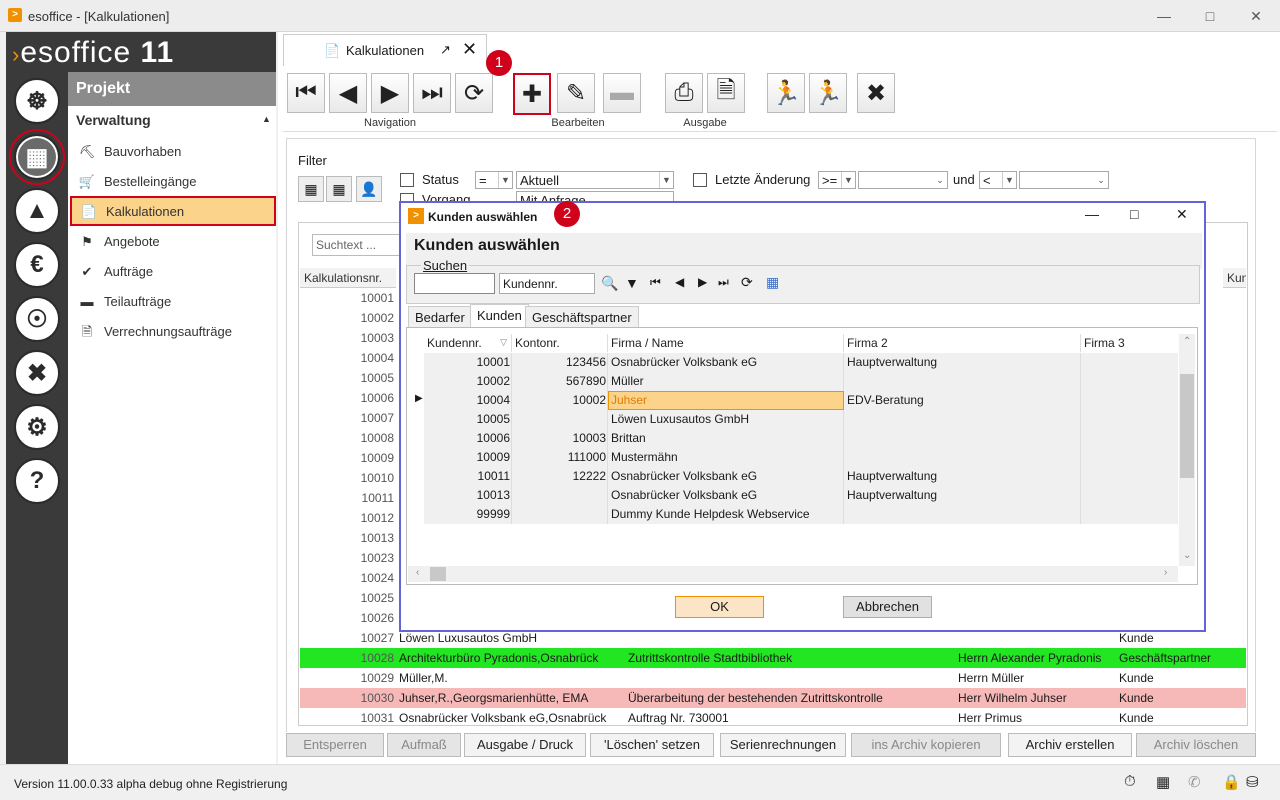  Describe the element at coordinates (772, 282) in the screenshot. I see `grid-filter-icon: ▦` at that location.